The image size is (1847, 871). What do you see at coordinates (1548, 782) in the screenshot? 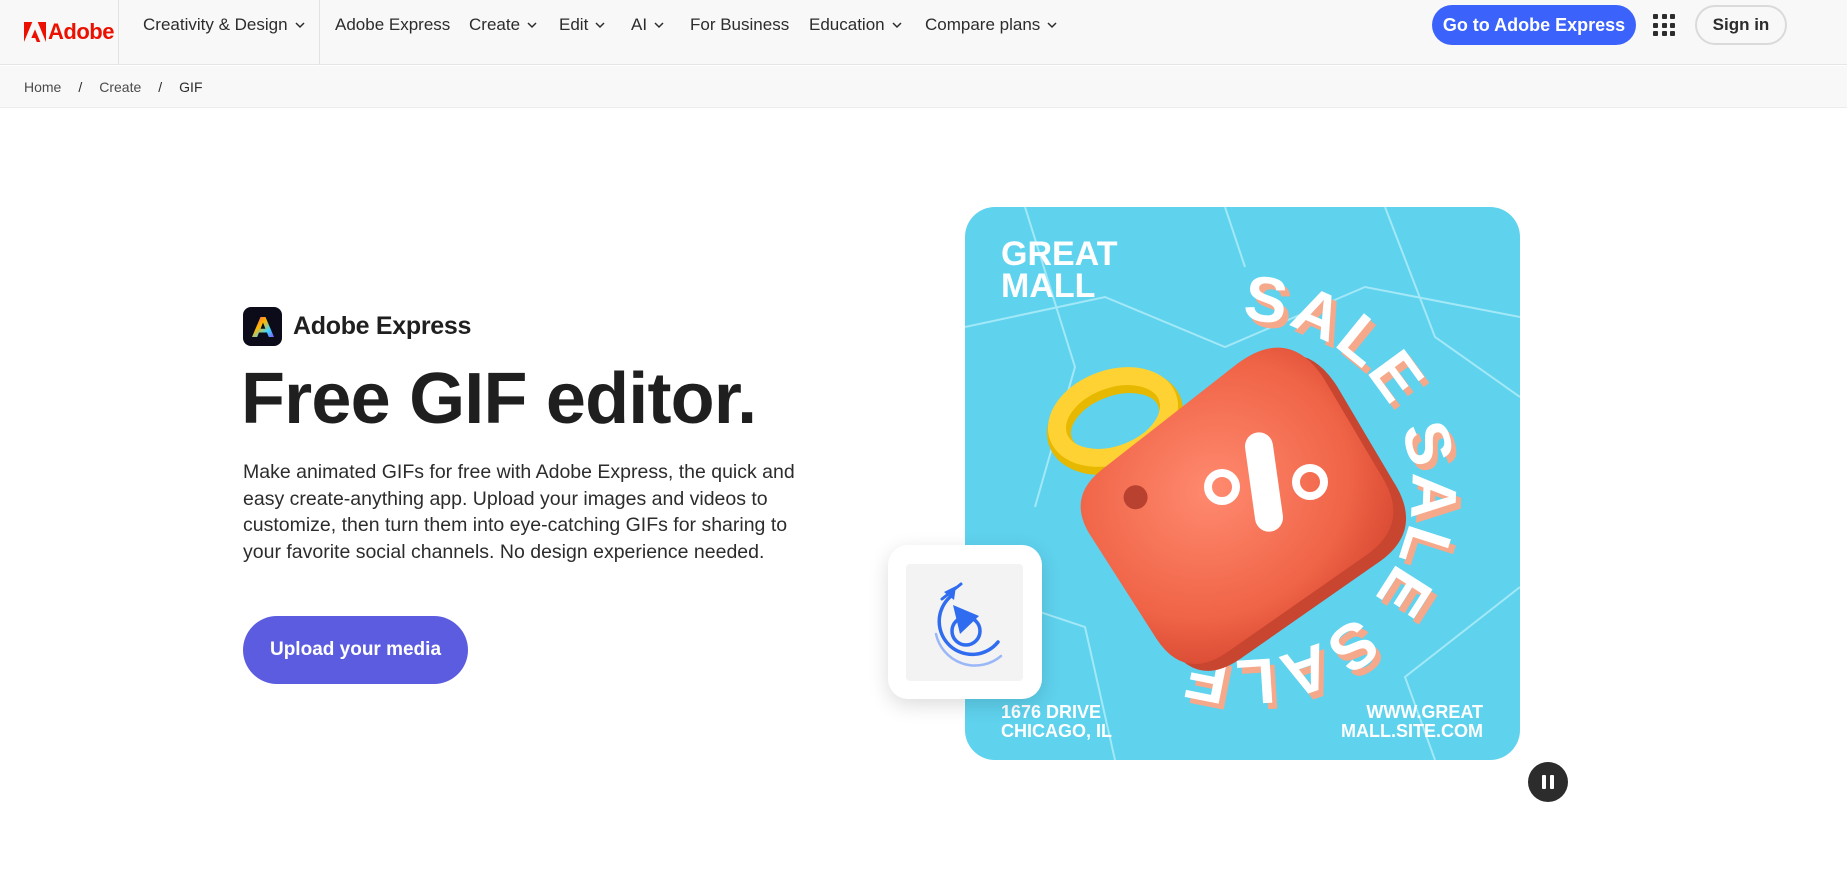
I see `pause-animation-button` at bounding box center [1548, 782].